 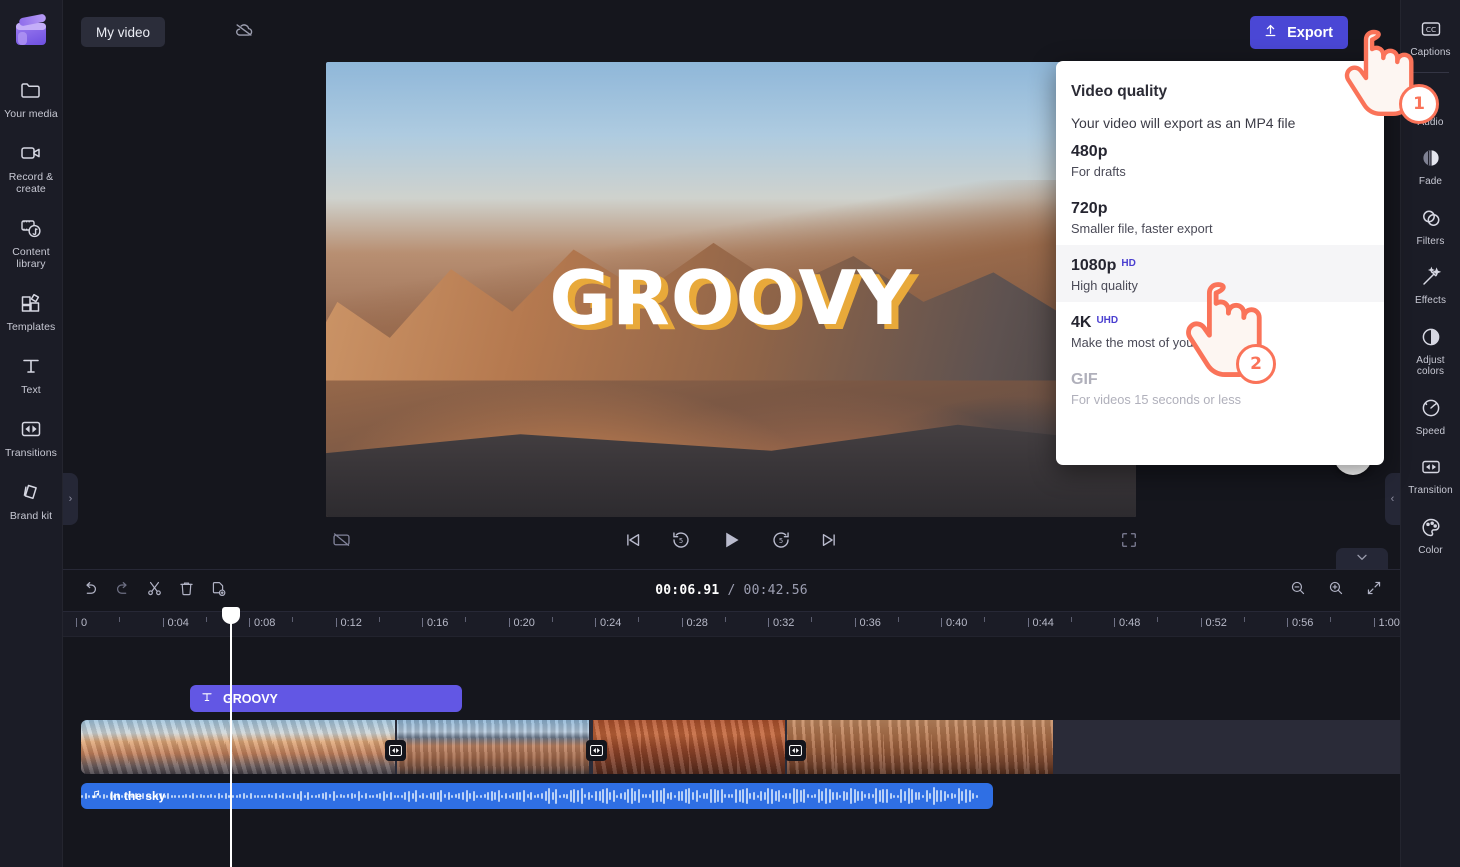 I want to click on fit-to-screen-button, so click(x=1374, y=591).